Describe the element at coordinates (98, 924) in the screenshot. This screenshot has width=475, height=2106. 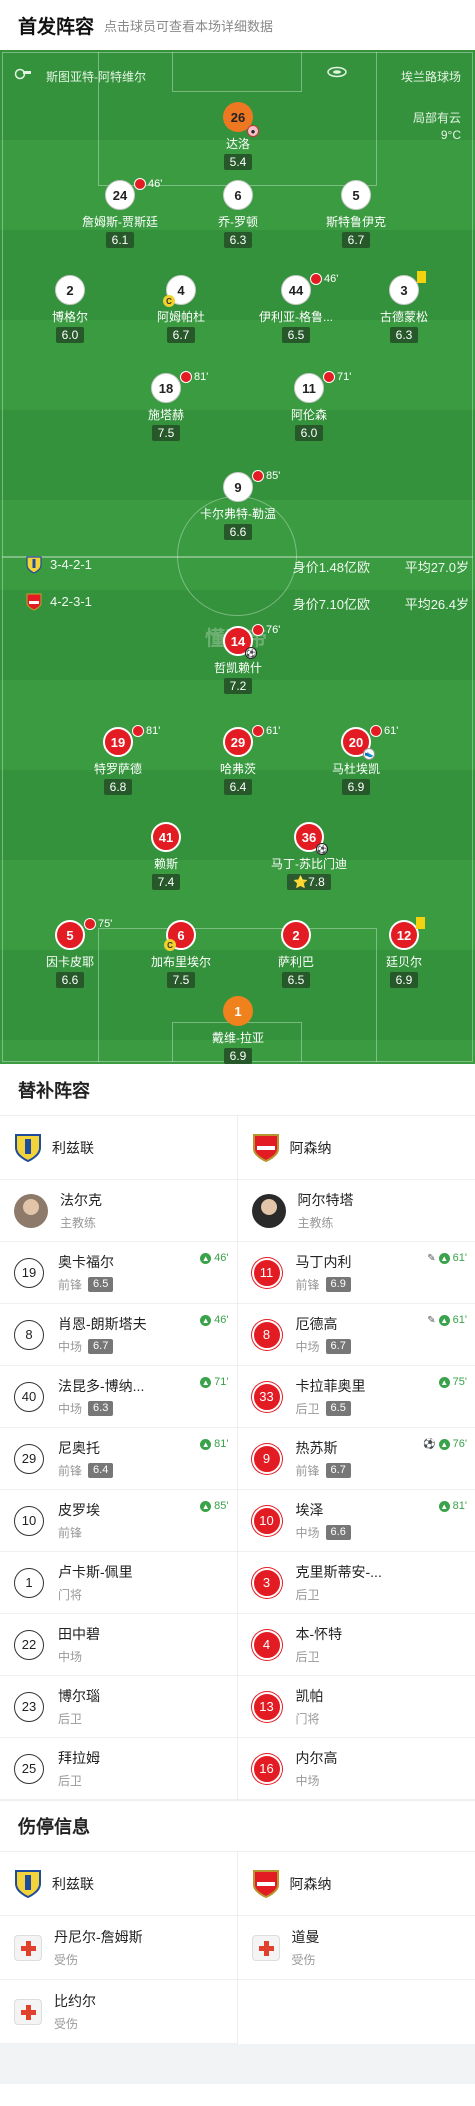
I see `sub-out-tag: 75'` at that location.